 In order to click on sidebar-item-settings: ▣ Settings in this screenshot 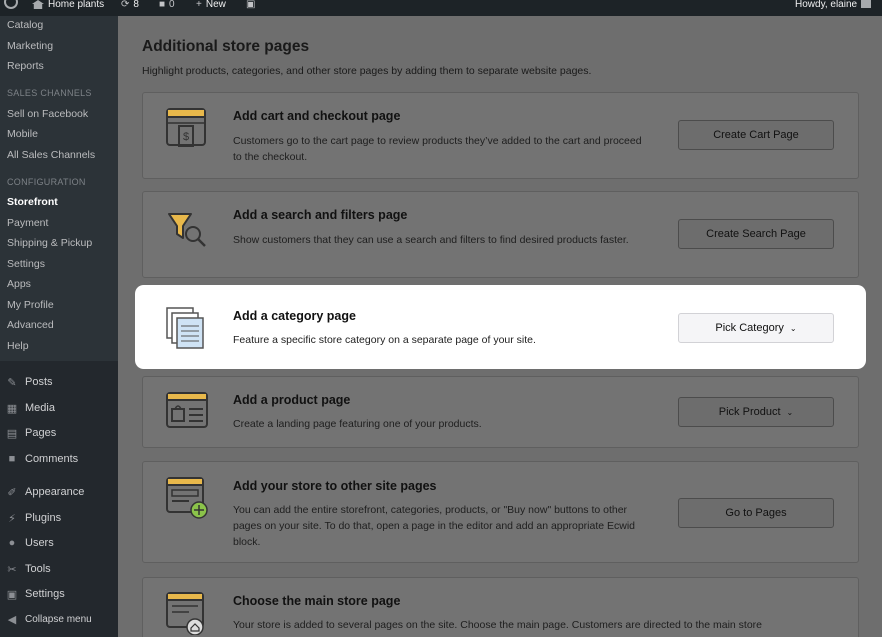, I will do `click(35, 594)`.